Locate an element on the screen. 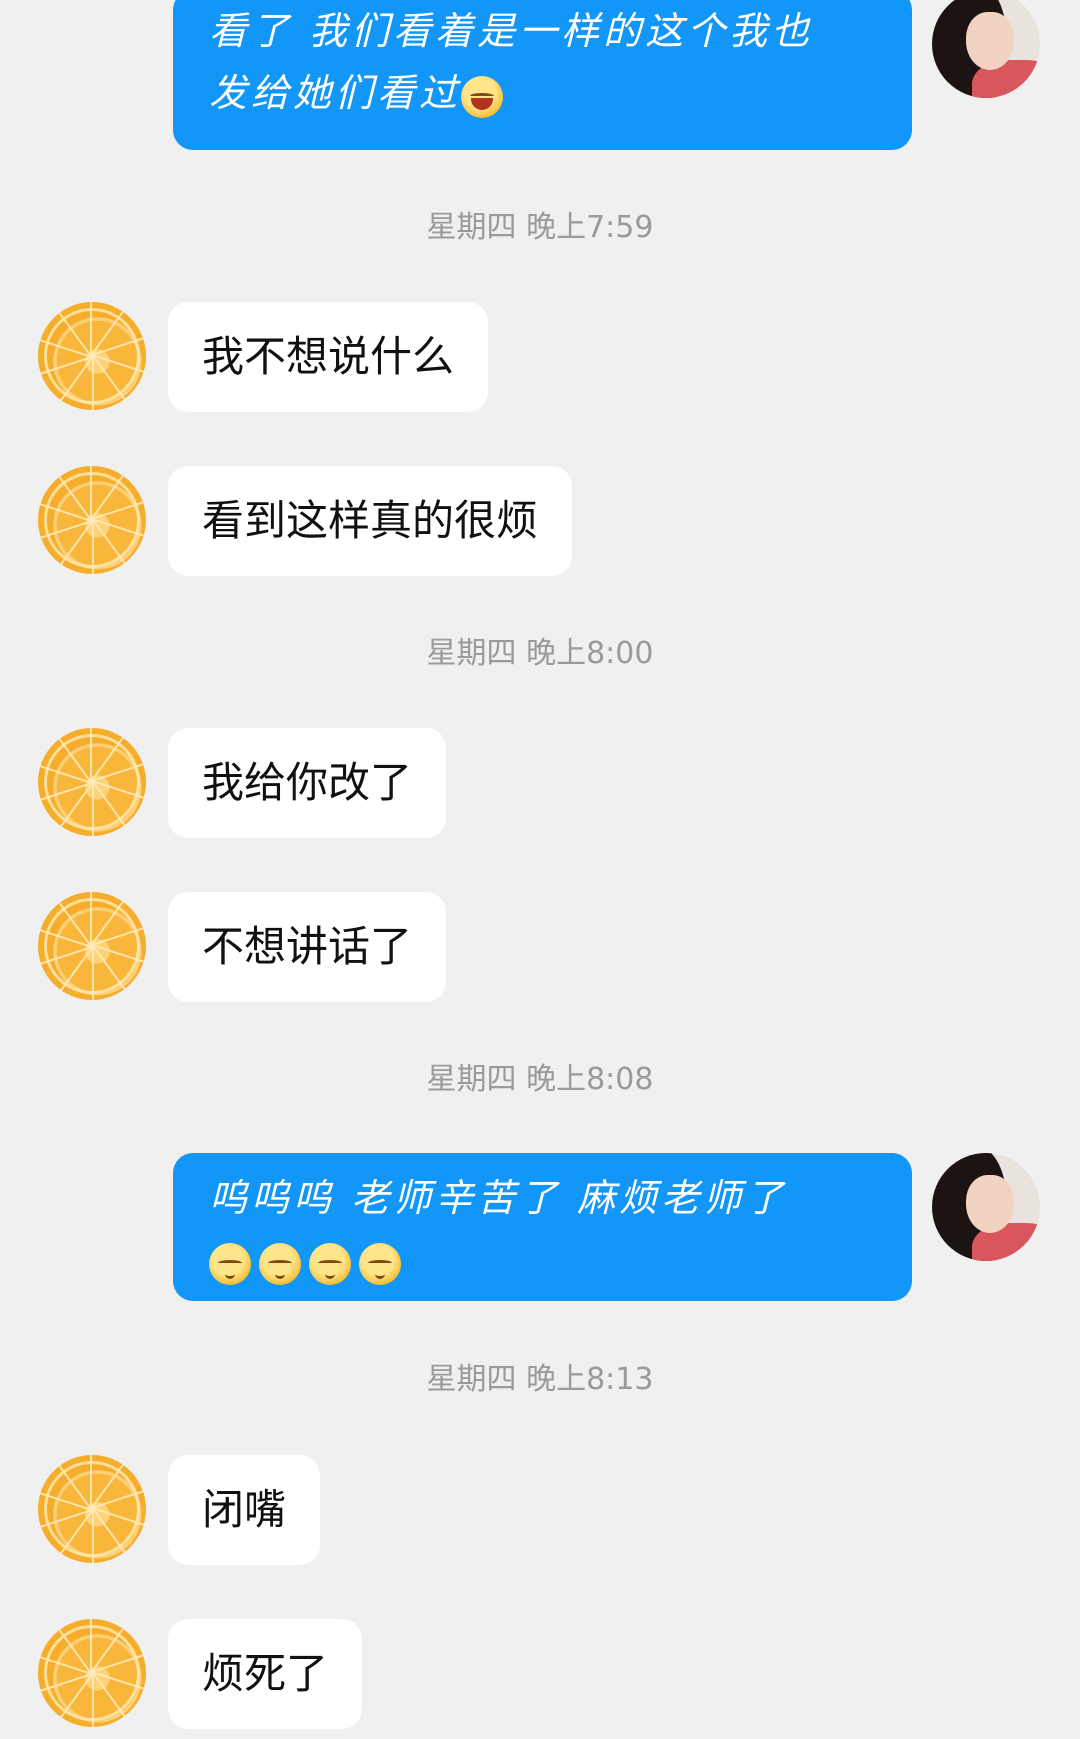  message-text-fragment: 发给她们看过 is located at coordinates (335, 93).